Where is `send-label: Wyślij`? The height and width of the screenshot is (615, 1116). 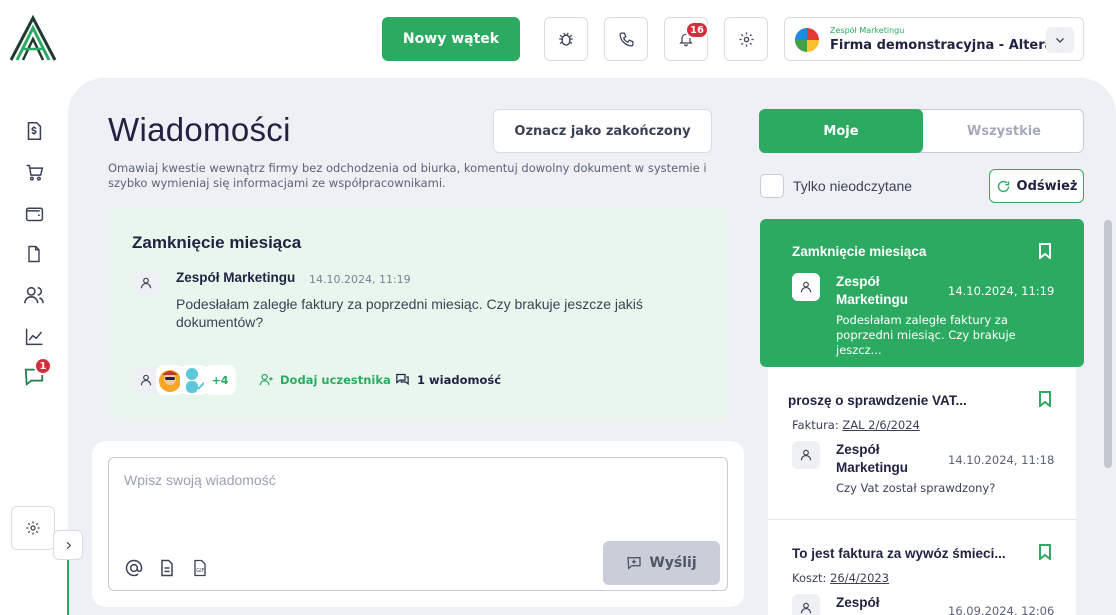 send-label: Wyślij is located at coordinates (673, 563).